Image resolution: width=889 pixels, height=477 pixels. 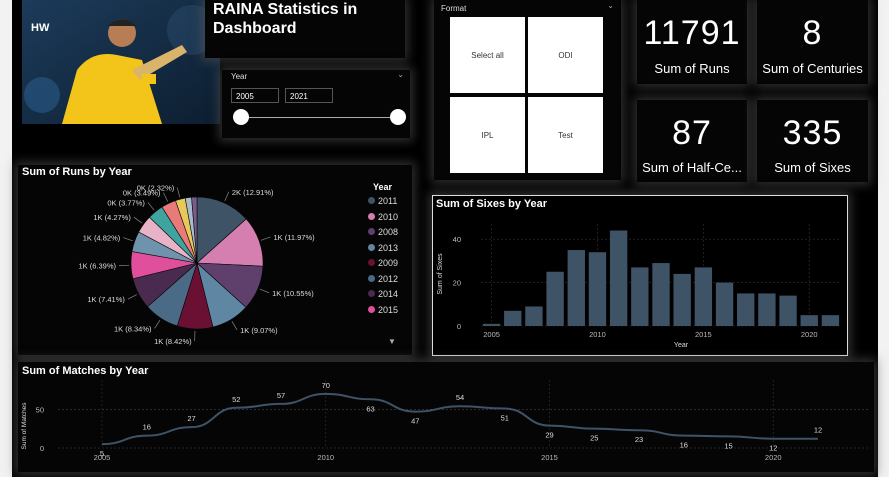 I want to click on format-option-ipl: IPL, so click(x=487, y=135).